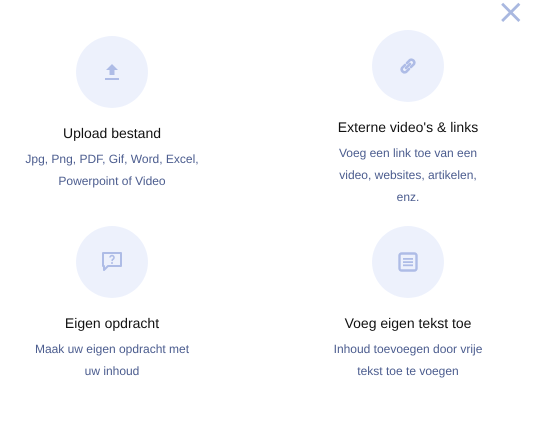 The width and height of the screenshot is (535, 431). I want to click on option-title: Eigen opdracht, so click(112, 323).